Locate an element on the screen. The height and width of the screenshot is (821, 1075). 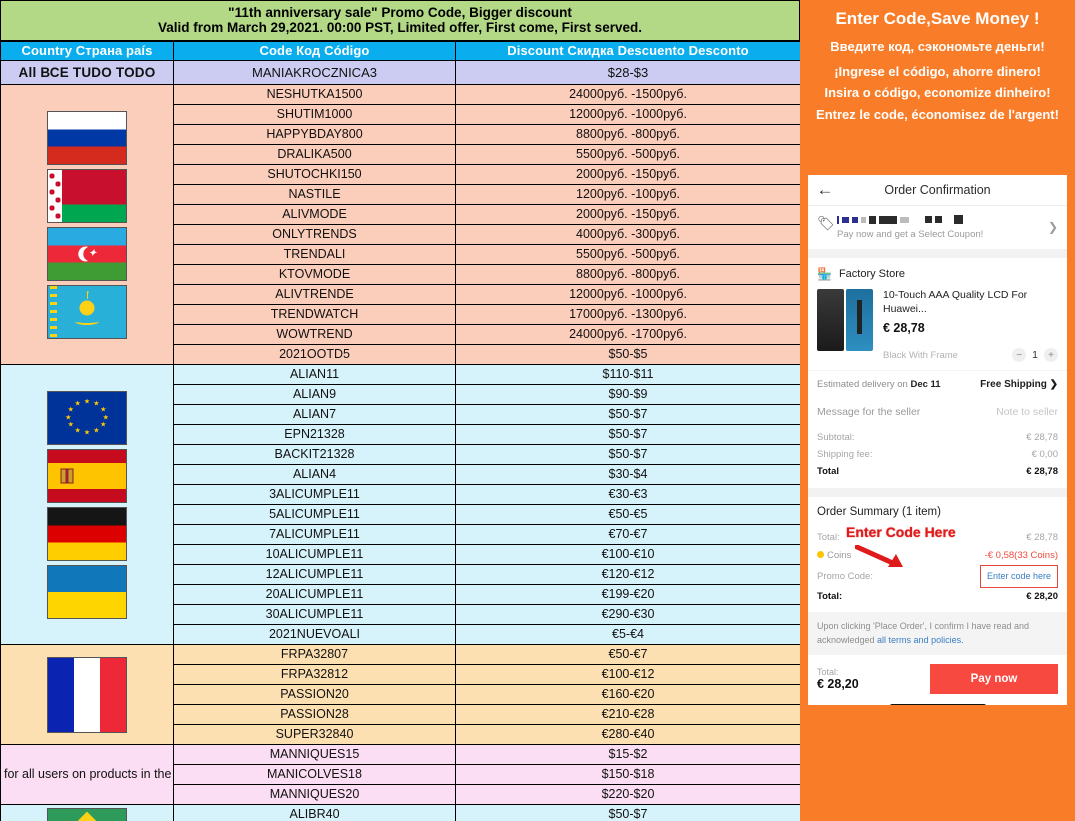
product-variant: Black With Frame is located at coordinates (920, 355).